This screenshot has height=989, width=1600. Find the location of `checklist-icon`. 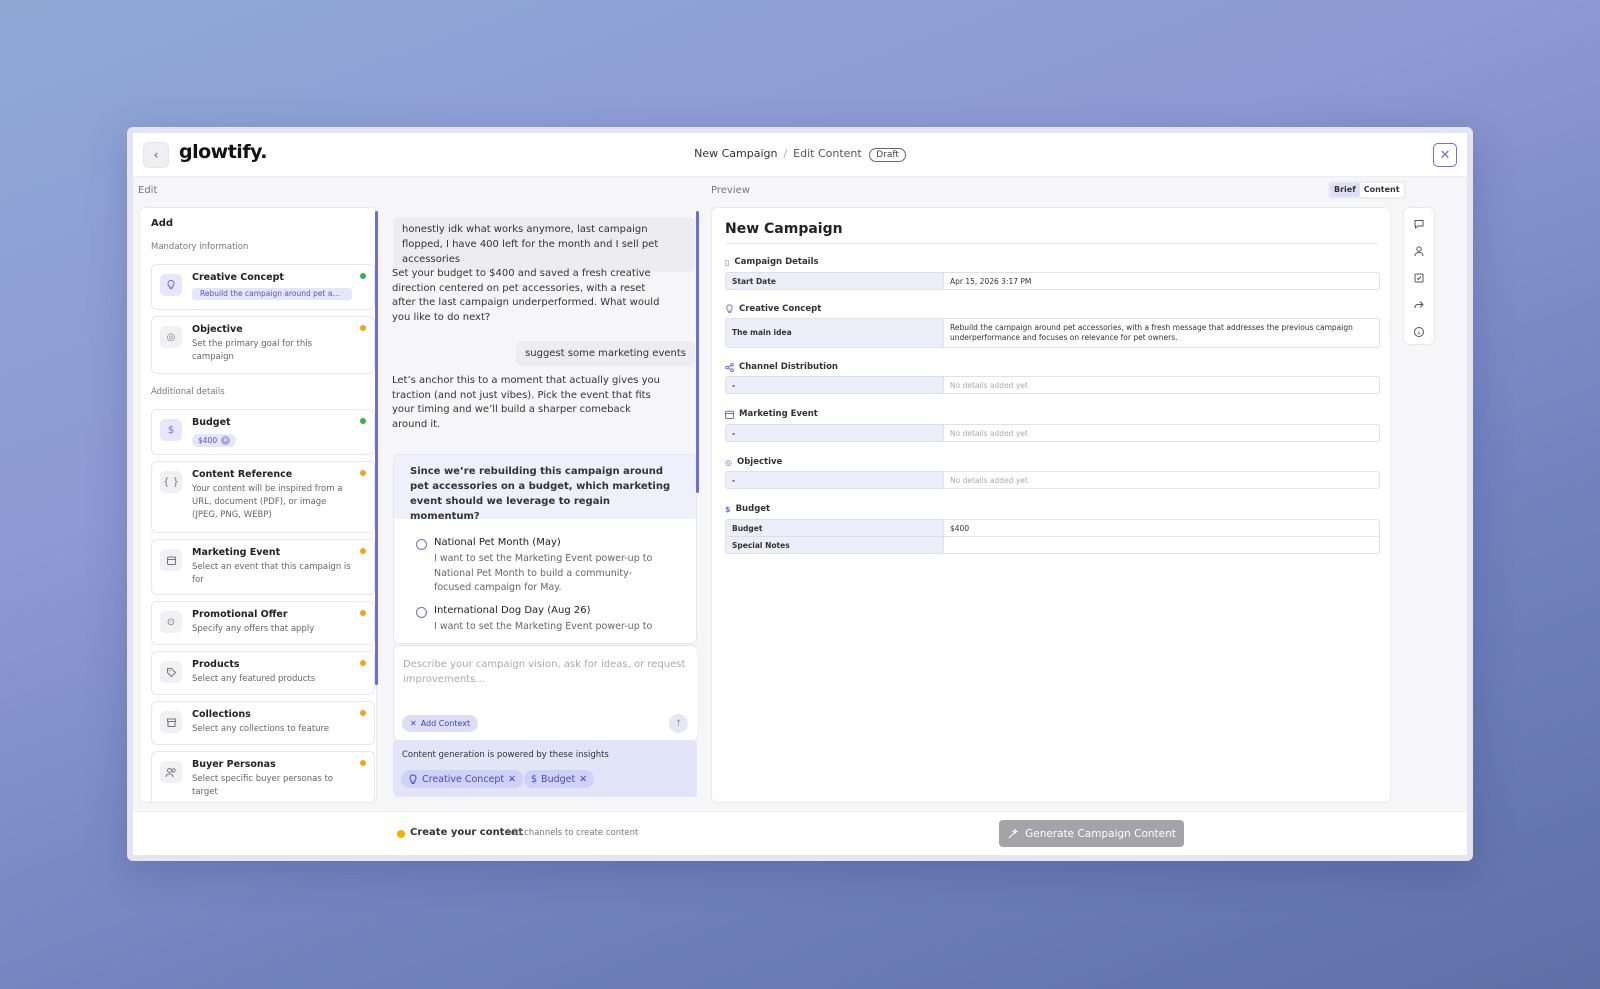

checklist-icon is located at coordinates (1419, 278).